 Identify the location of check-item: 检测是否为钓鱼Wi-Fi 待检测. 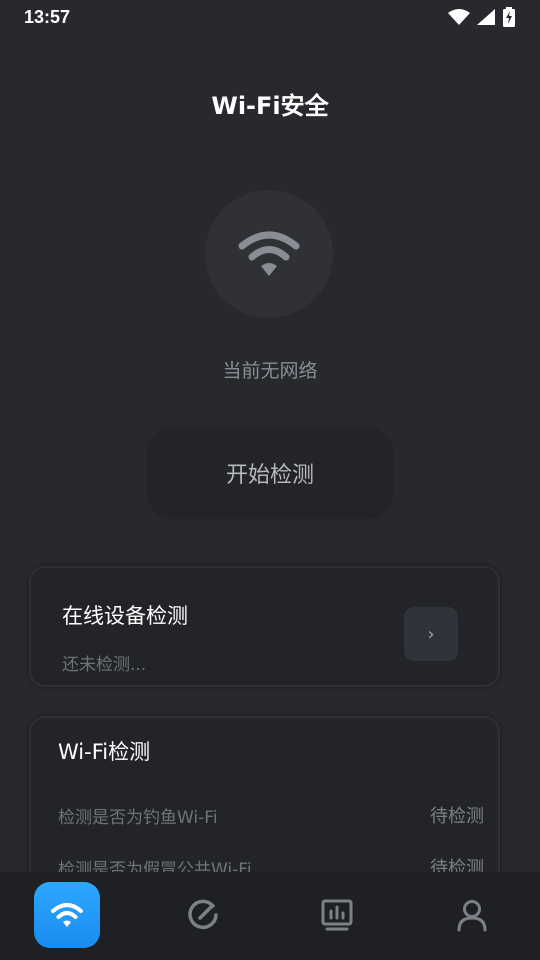
(271, 815).